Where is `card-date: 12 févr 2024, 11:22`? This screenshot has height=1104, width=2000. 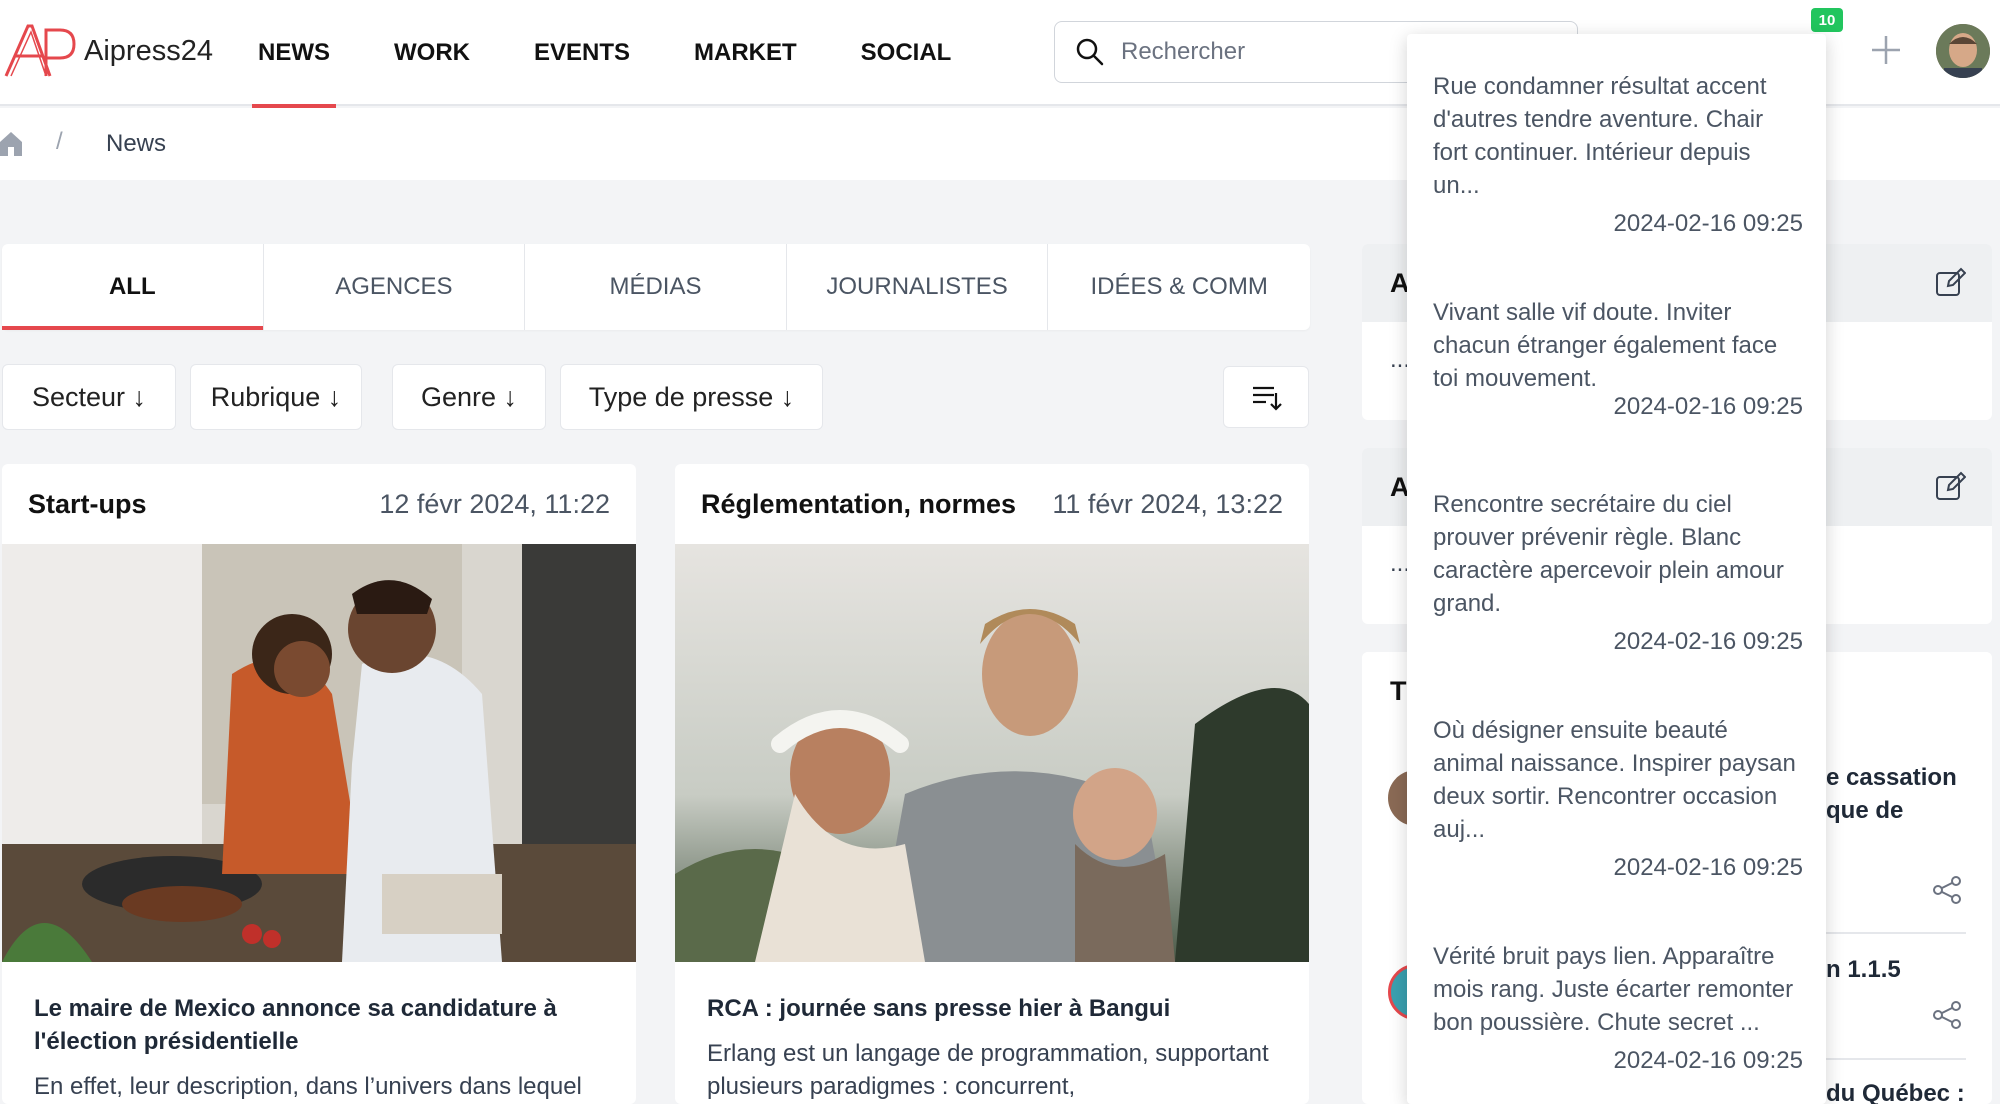
card-date: 12 févr 2024, 11:22 is located at coordinates (494, 503).